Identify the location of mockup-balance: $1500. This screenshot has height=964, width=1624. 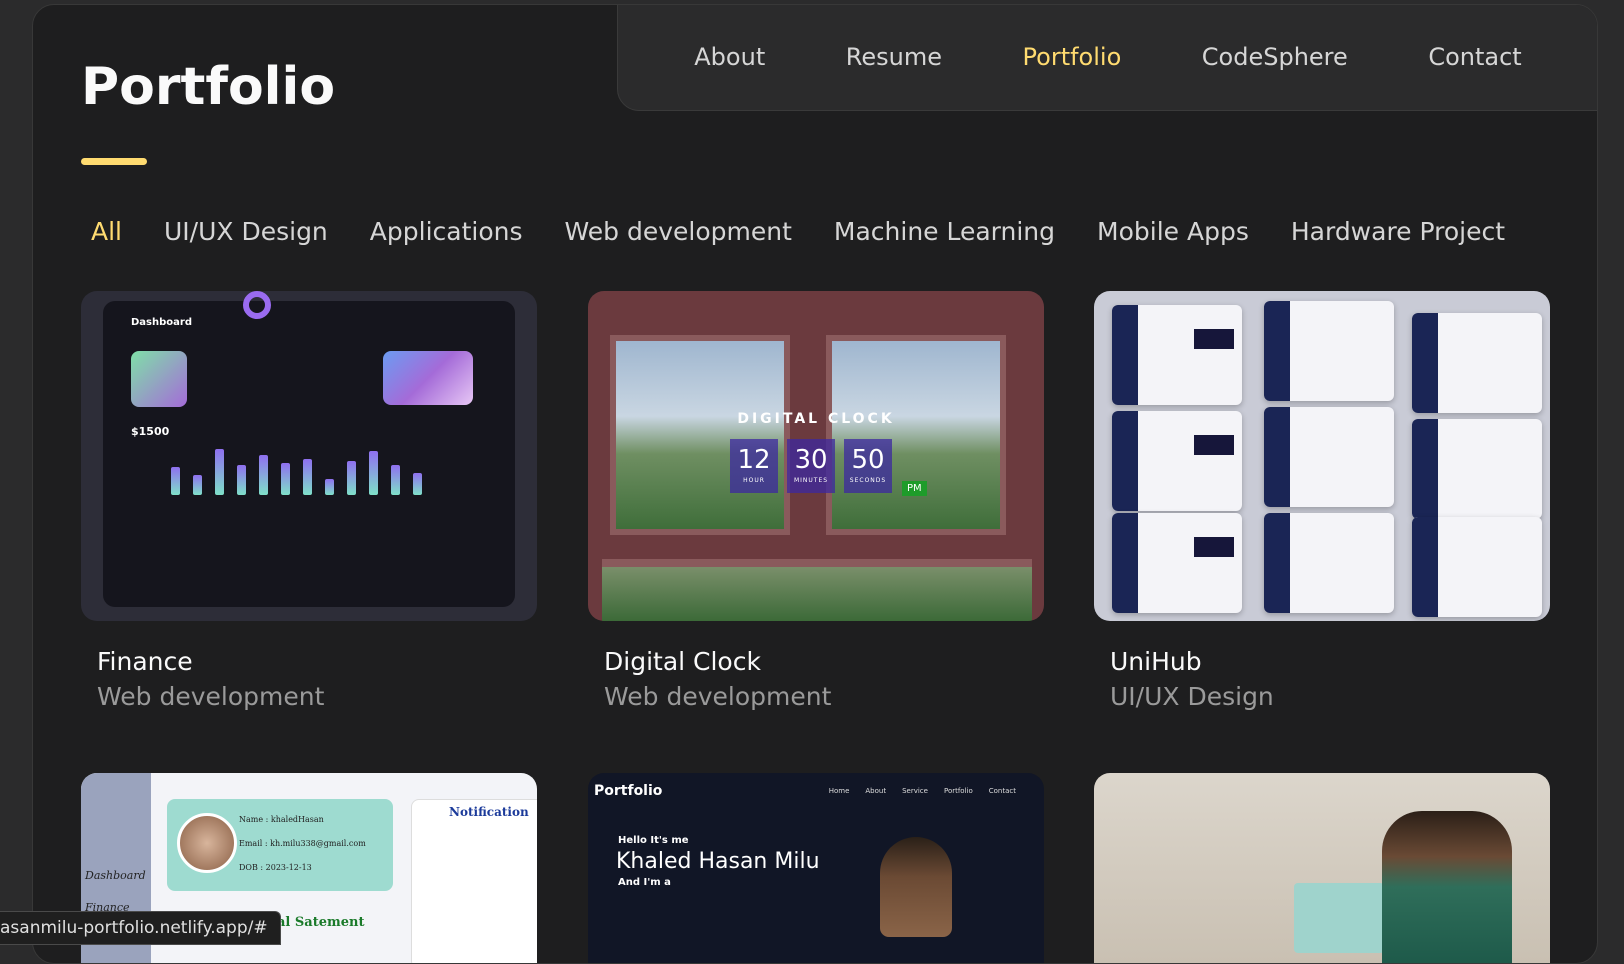
(150, 431).